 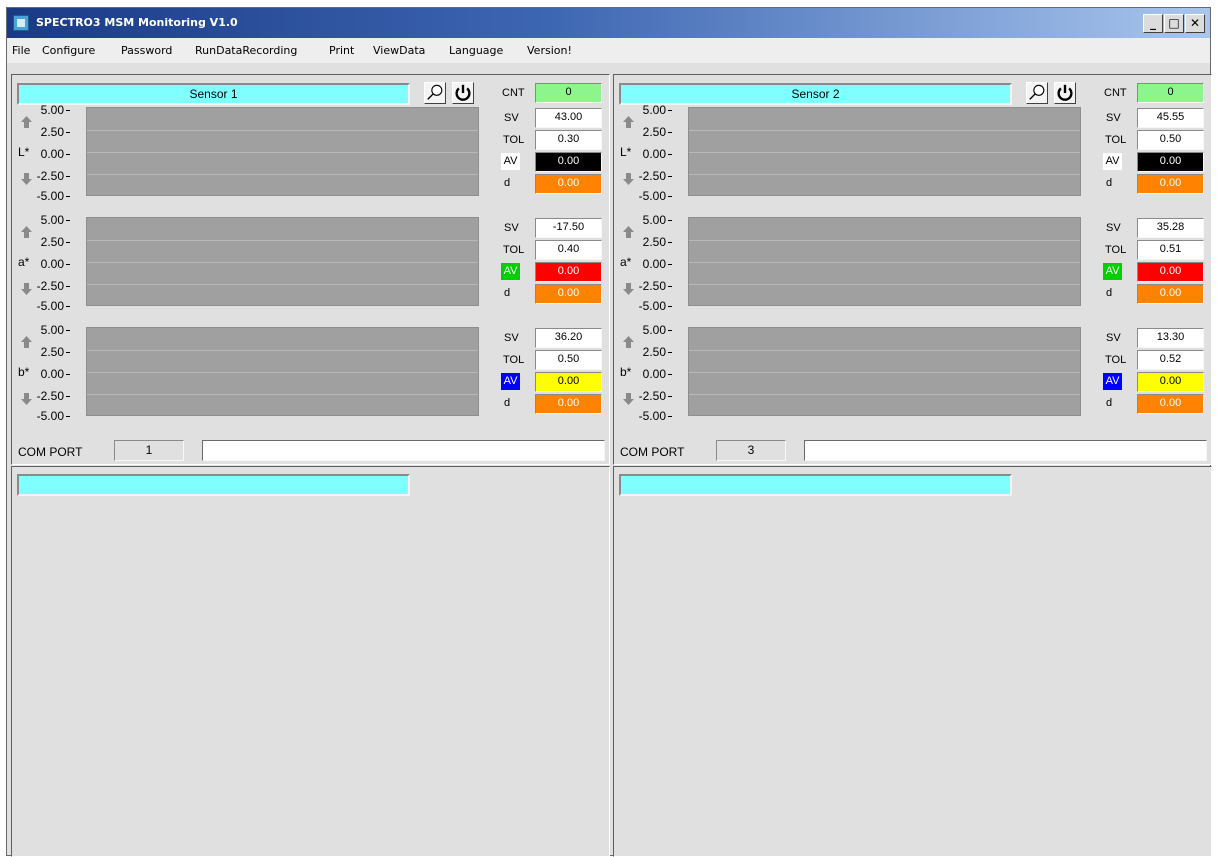 What do you see at coordinates (1170, 228) in the screenshot?
I see `sv-field: 35.28` at bounding box center [1170, 228].